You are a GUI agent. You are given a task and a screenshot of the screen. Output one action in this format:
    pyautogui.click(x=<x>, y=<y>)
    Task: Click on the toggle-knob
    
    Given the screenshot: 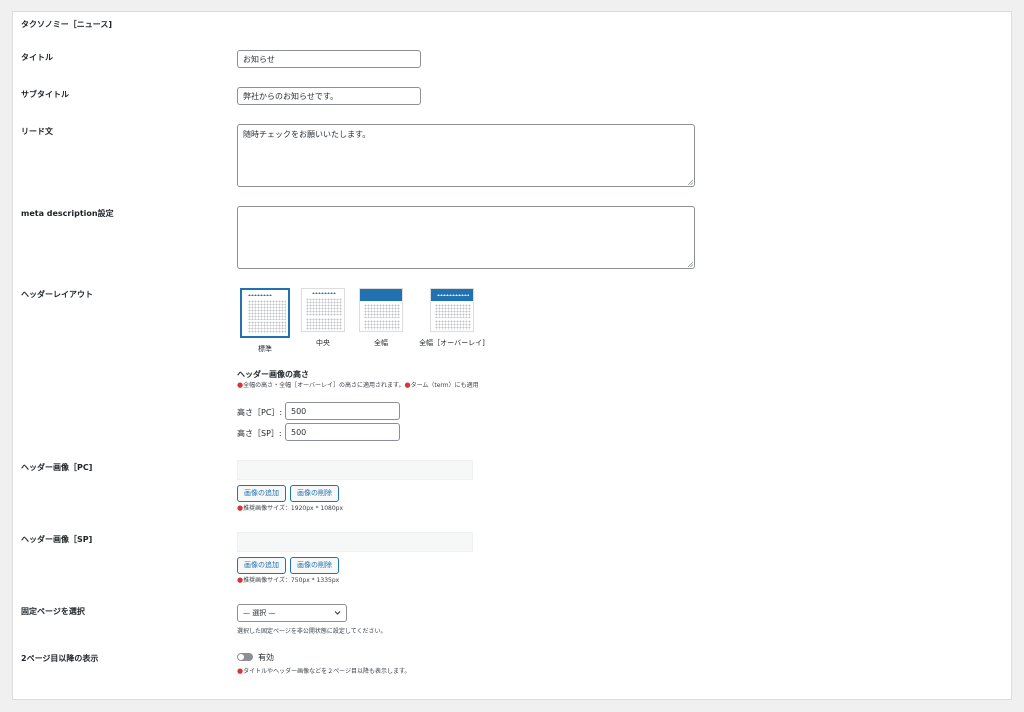 What is the action you would take?
    pyautogui.click(x=241, y=657)
    